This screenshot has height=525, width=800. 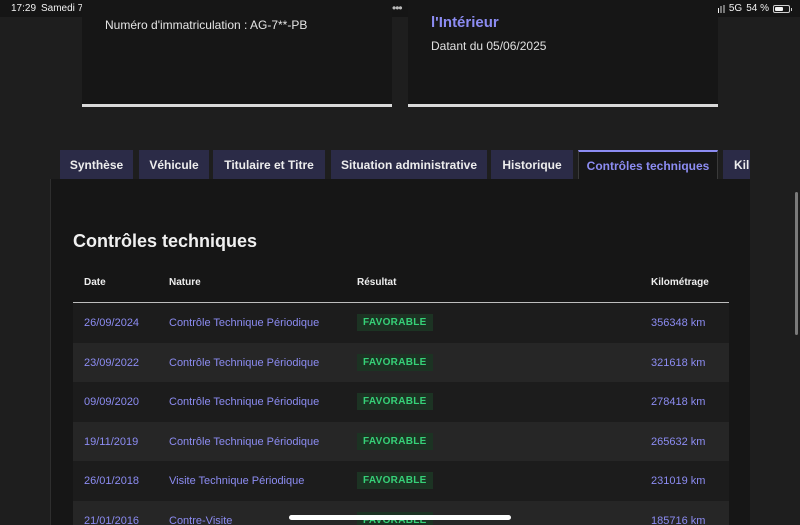 I want to click on table-header: Date Nature Résultat Kilométrage, so click(x=401, y=283).